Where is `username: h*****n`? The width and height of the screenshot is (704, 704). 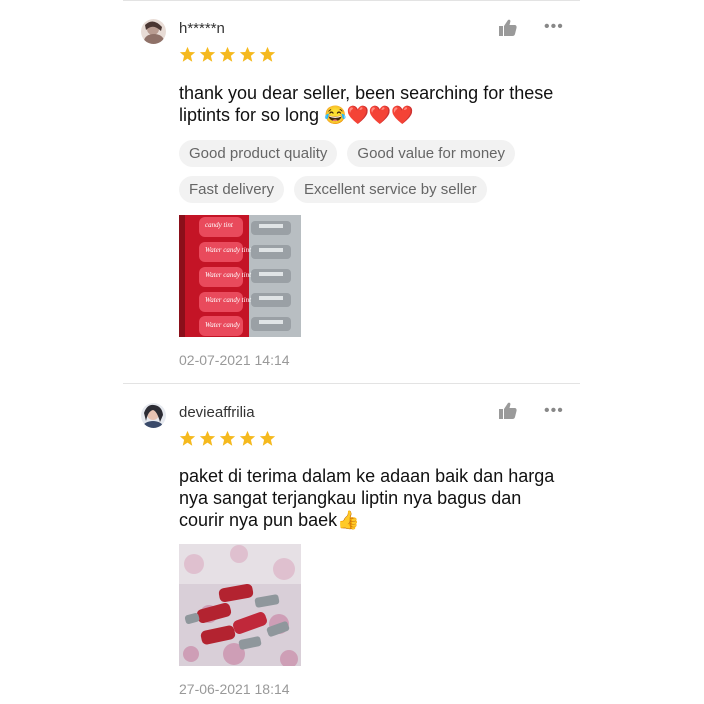 username: h*****n is located at coordinates (202, 28).